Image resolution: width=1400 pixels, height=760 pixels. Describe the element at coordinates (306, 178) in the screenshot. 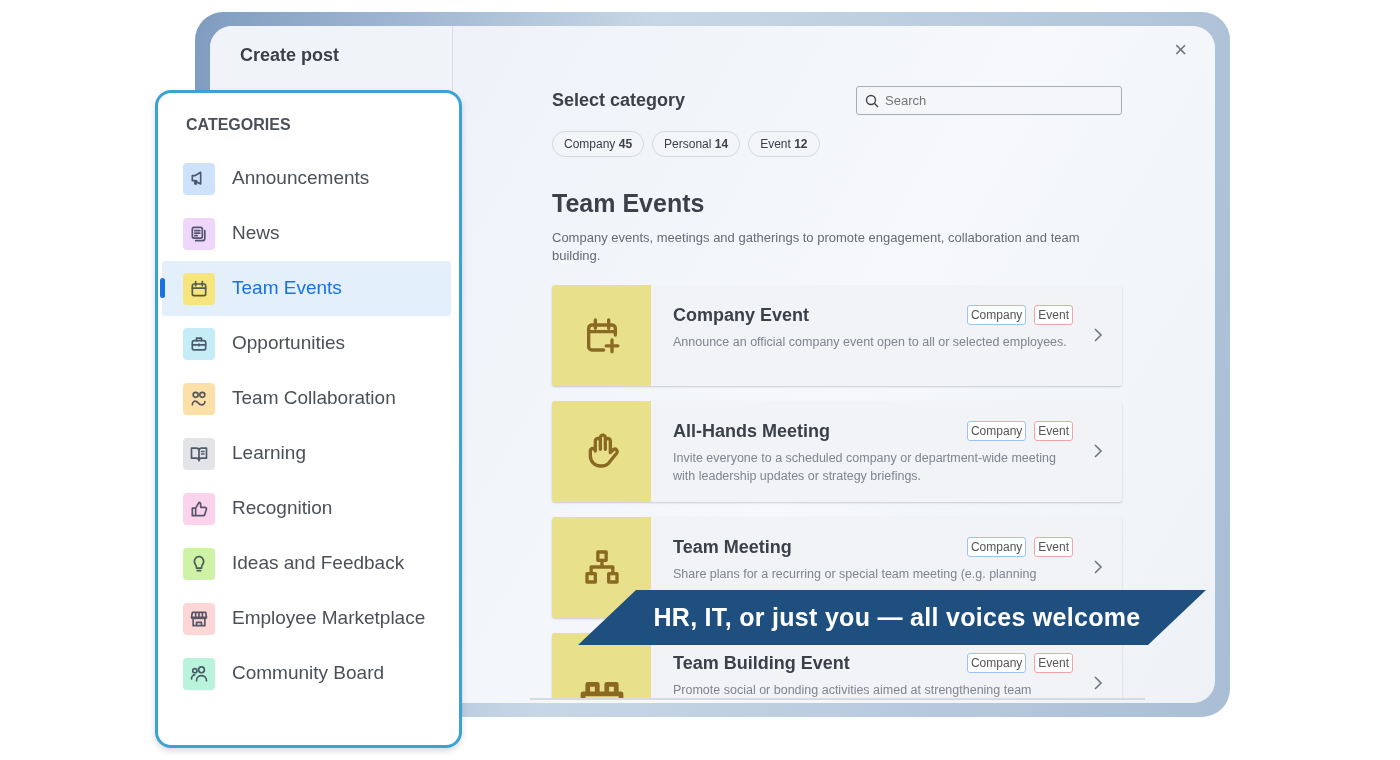

I see `category-item: Announcements` at that location.